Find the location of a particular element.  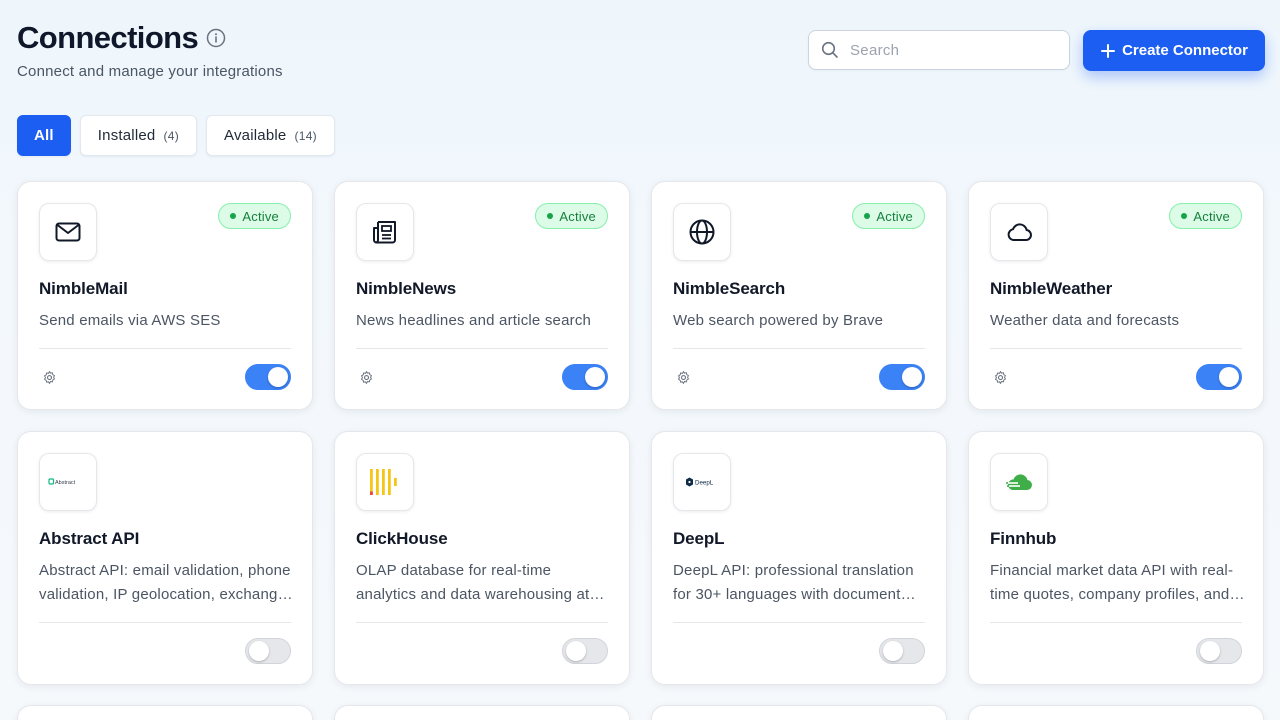

info-icon is located at coordinates (216, 38).